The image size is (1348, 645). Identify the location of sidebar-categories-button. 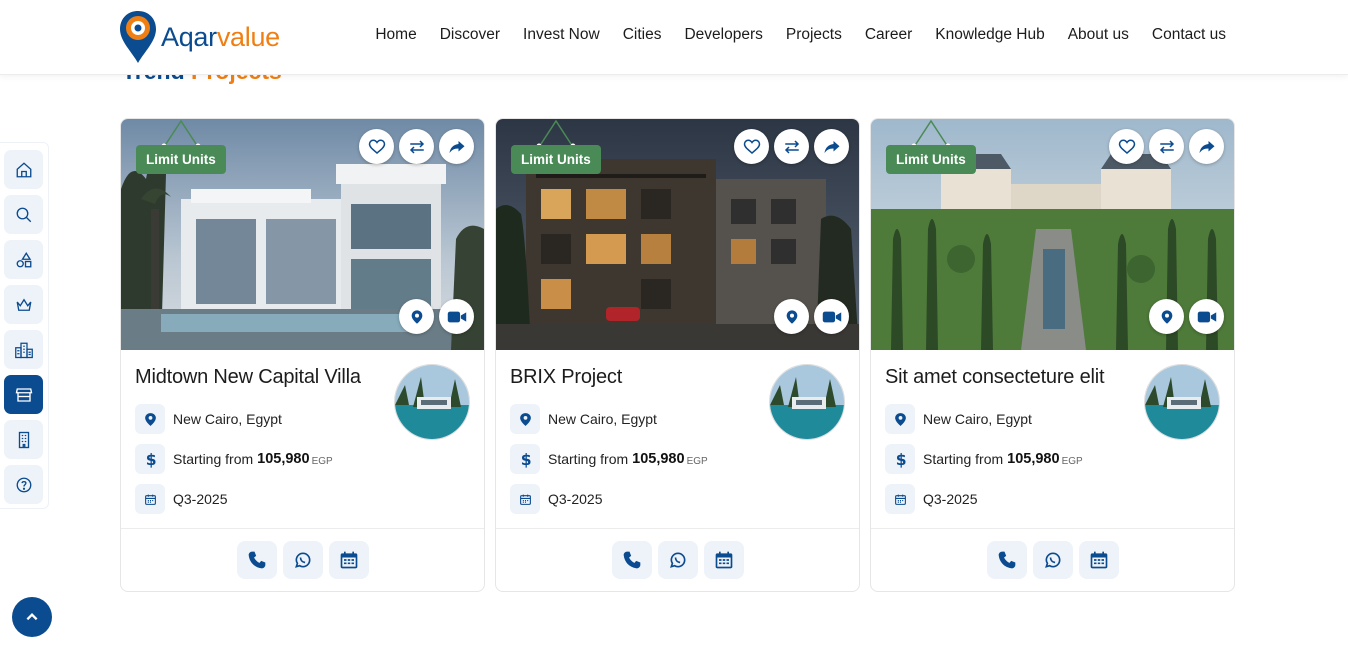
(23, 259).